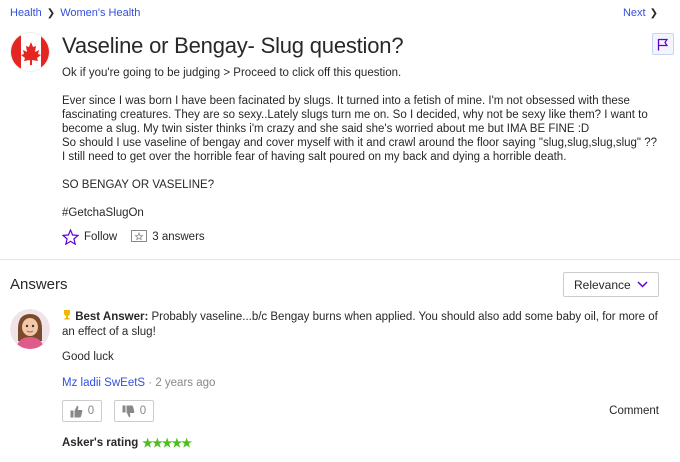 Image resolution: width=680 pixels, height=462 pixels. Describe the element at coordinates (91, 411) in the screenshot. I see `upvote-count: 0` at that location.